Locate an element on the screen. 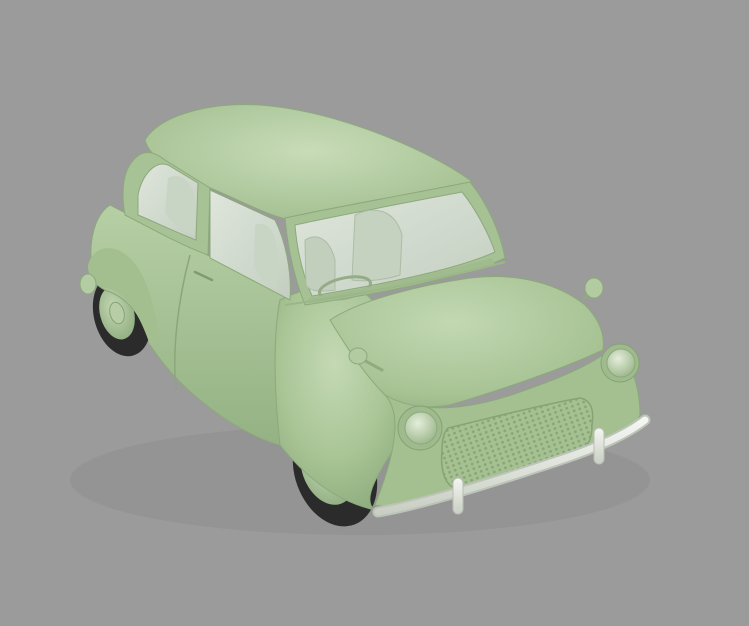 The width and height of the screenshot is (749, 626). headlight-left is located at coordinates (420, 428).